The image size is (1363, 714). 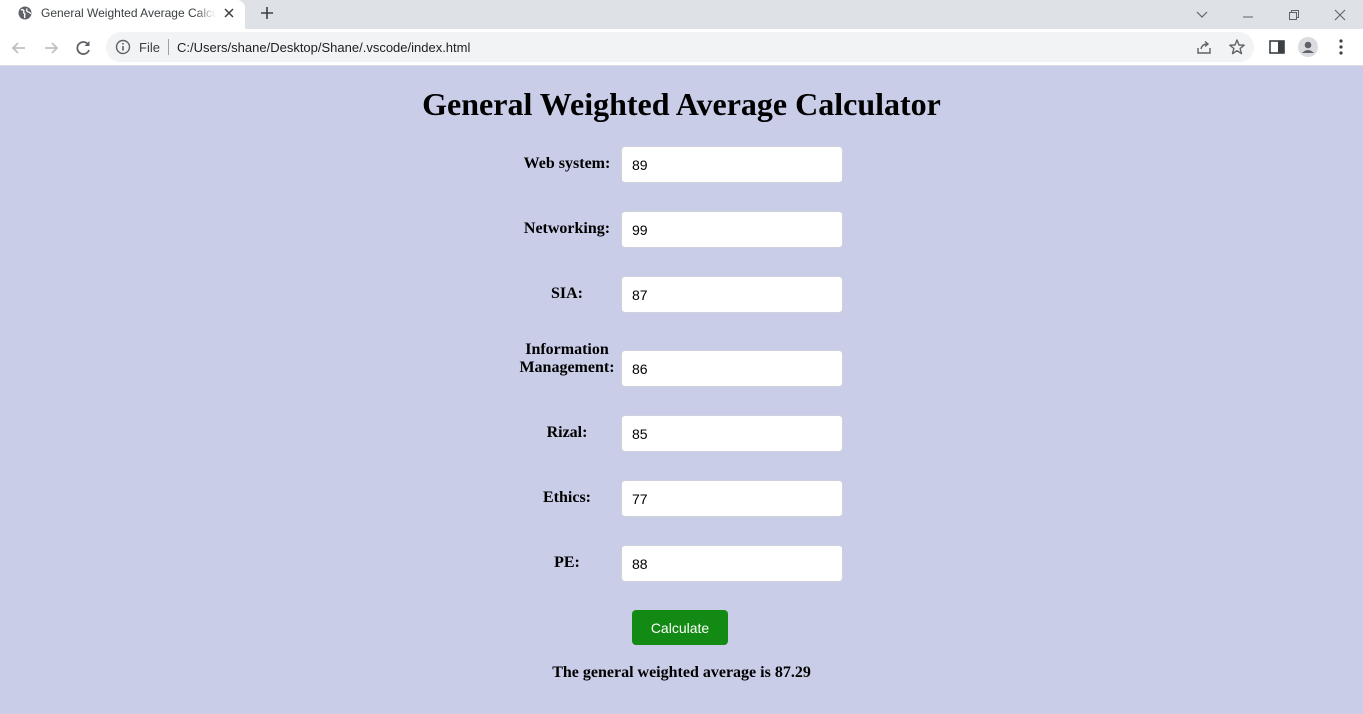 What do you see at coordinates (1277, 47) in the screenshot?
I see `side-panel-icon` at bounding box center [1277, 47].